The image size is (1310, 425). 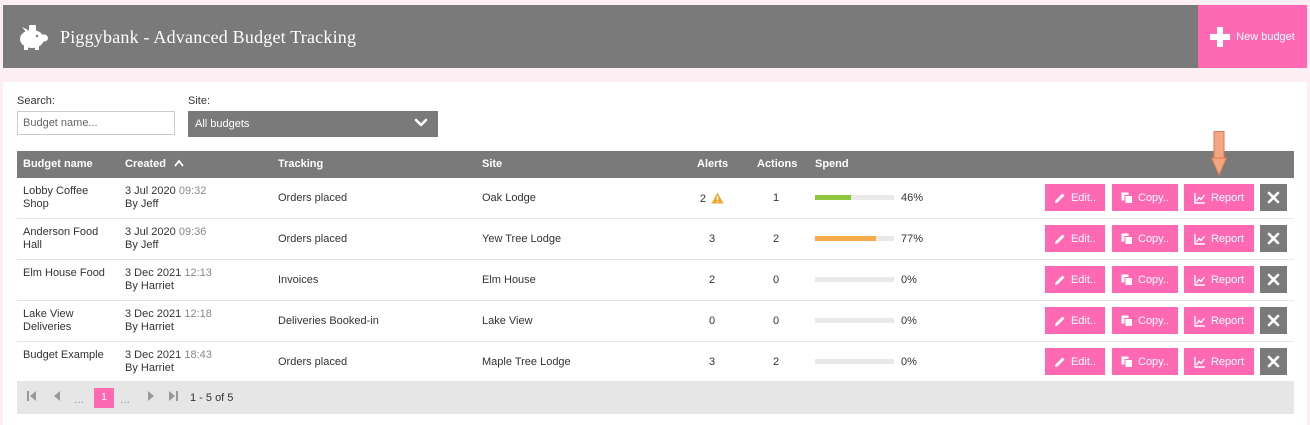 I want to click on new-budget-label: New budget, so click(x=1265, y=36).